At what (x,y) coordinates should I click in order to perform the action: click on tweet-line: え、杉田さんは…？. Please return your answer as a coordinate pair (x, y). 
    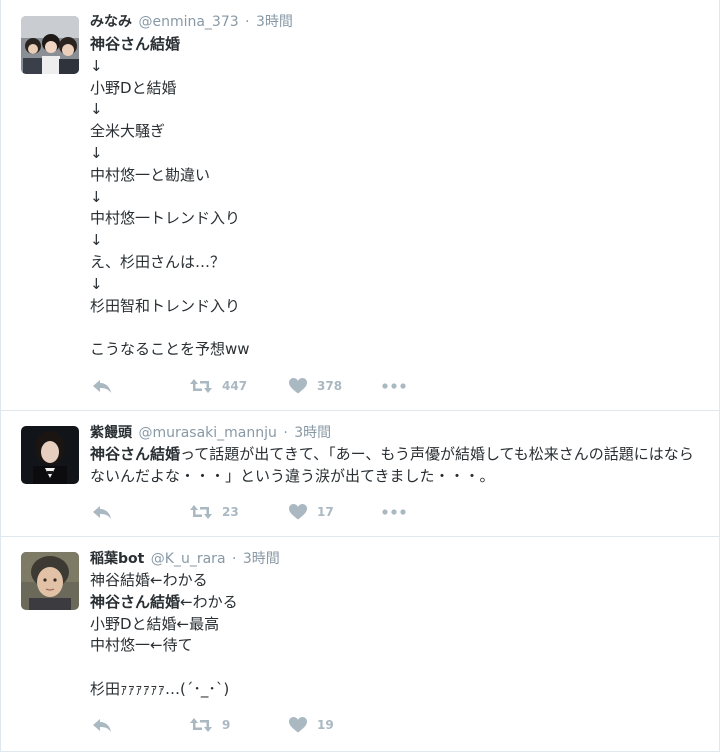
    Looking at the image, I should click on (158, 261).